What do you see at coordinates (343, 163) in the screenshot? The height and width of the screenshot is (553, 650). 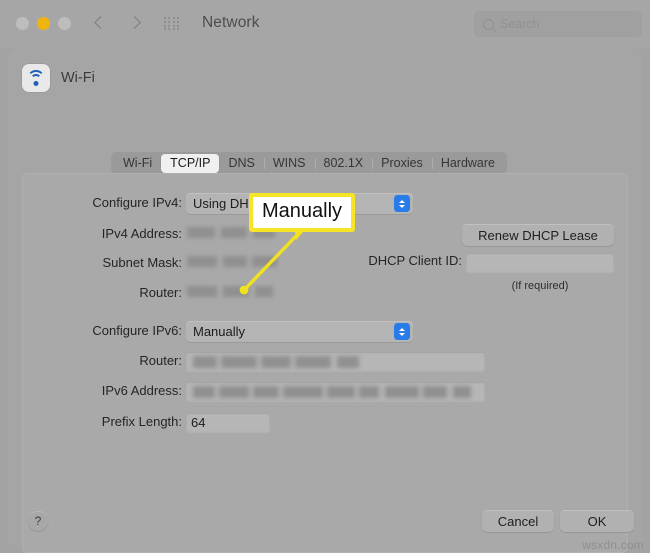 I see `tab-8021x: 802.1X` at bounding box center [343, 163].